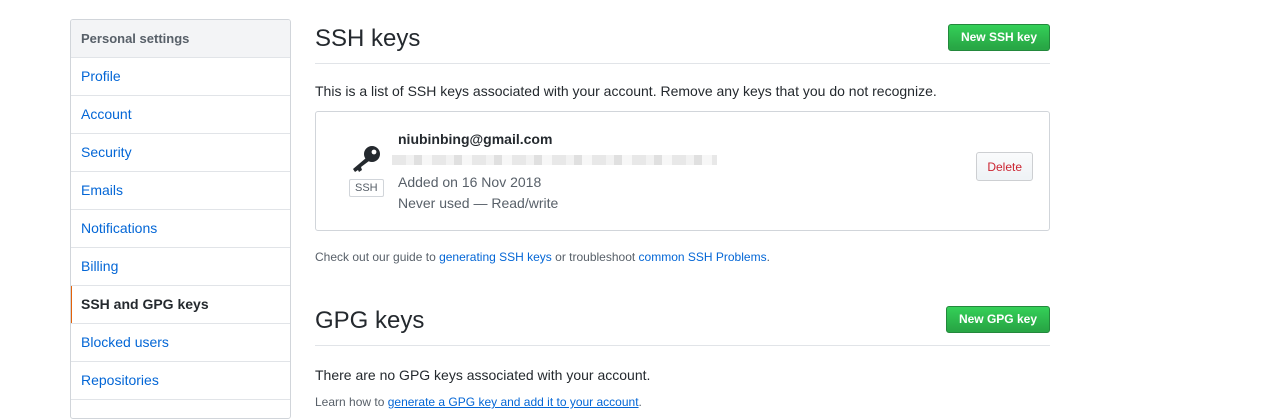  Describe the element at coordinates (495, 257) in the screenshot. I see `generating-ssh-keys-link: generating SSH keys` at that location.